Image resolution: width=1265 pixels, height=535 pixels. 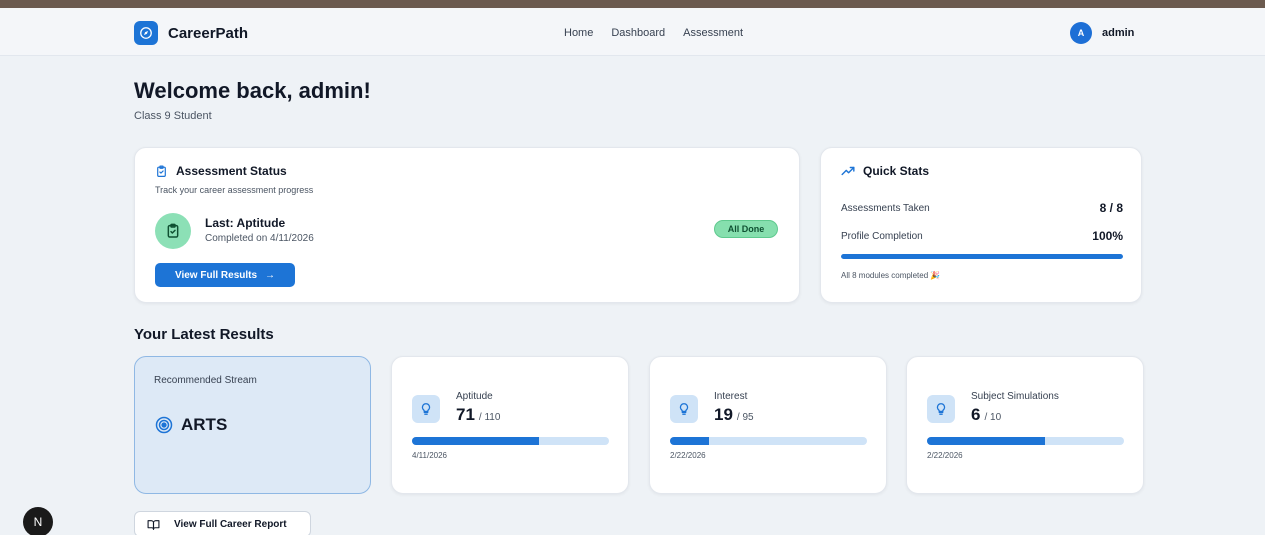 What do you see at coordinates (208, 33) in the screenshot?
I see `brand-name: CareerPath` at bounding box center [208, 33].